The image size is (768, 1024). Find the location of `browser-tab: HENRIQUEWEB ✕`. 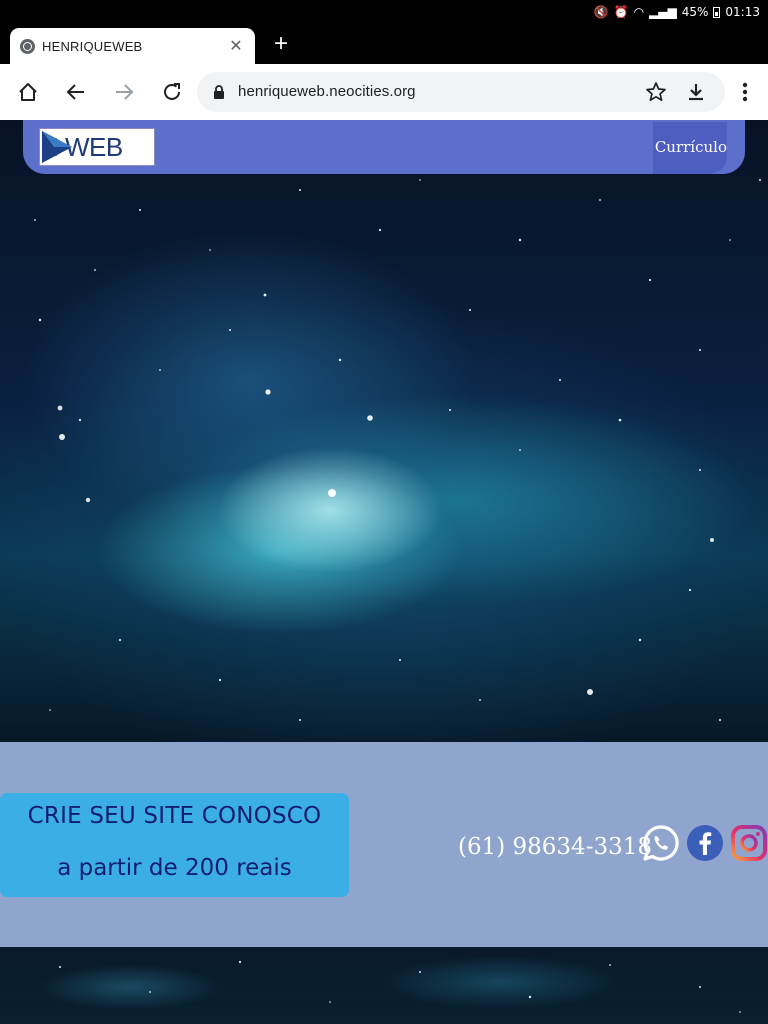

browser-tab: HENRIQUEWEB ✕ is located at coordinates (132, 46).